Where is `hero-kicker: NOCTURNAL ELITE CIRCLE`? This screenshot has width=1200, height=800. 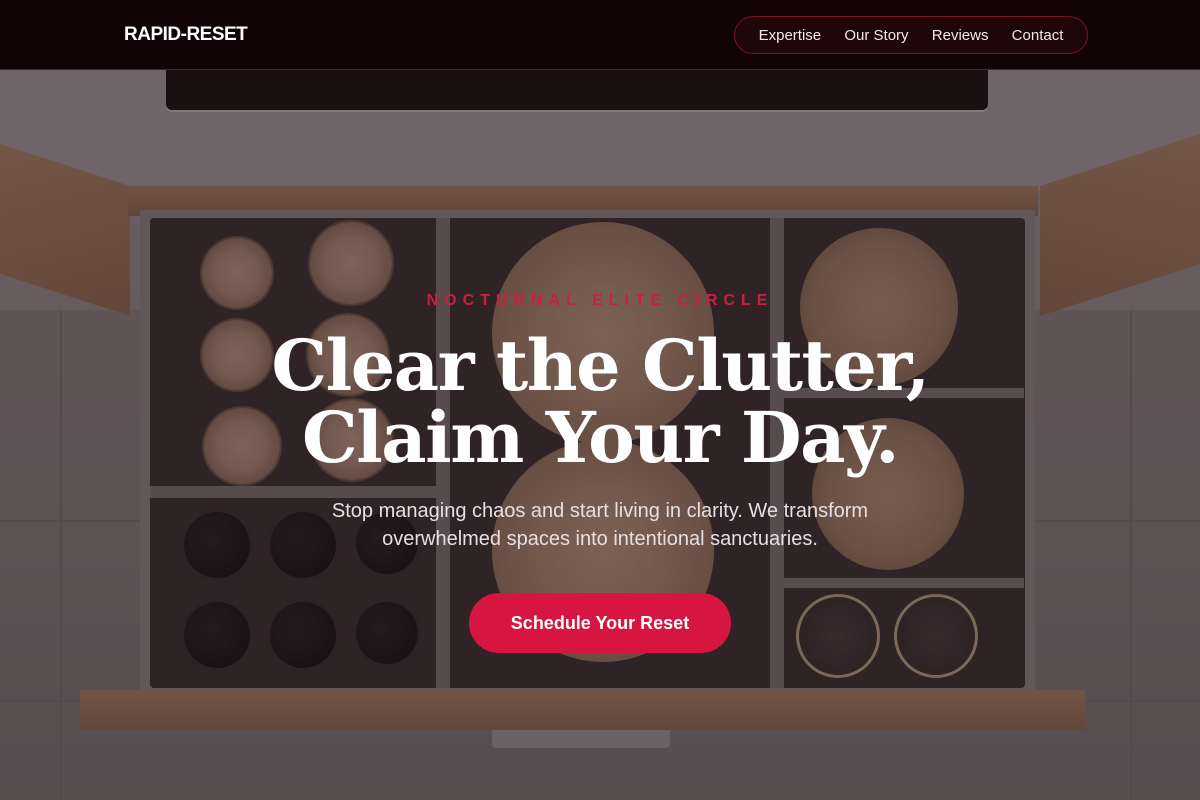
hero-kicker: NOCTURNAL ELITE CIRCLE is located at coordinates (600, 300).